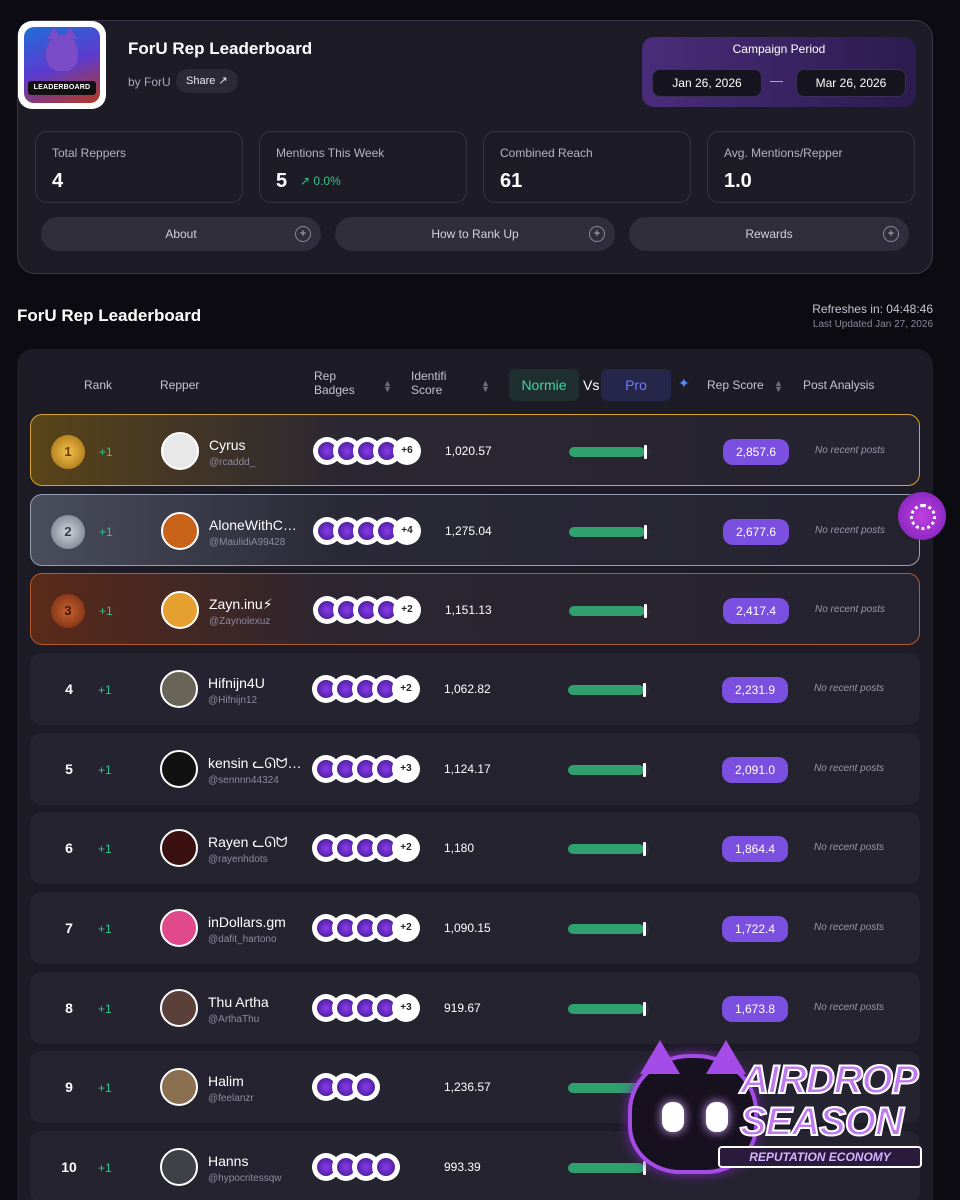  Describe the element at coordinates (69, 689) in the screenshot. I see `rank-number: 4` at that location.